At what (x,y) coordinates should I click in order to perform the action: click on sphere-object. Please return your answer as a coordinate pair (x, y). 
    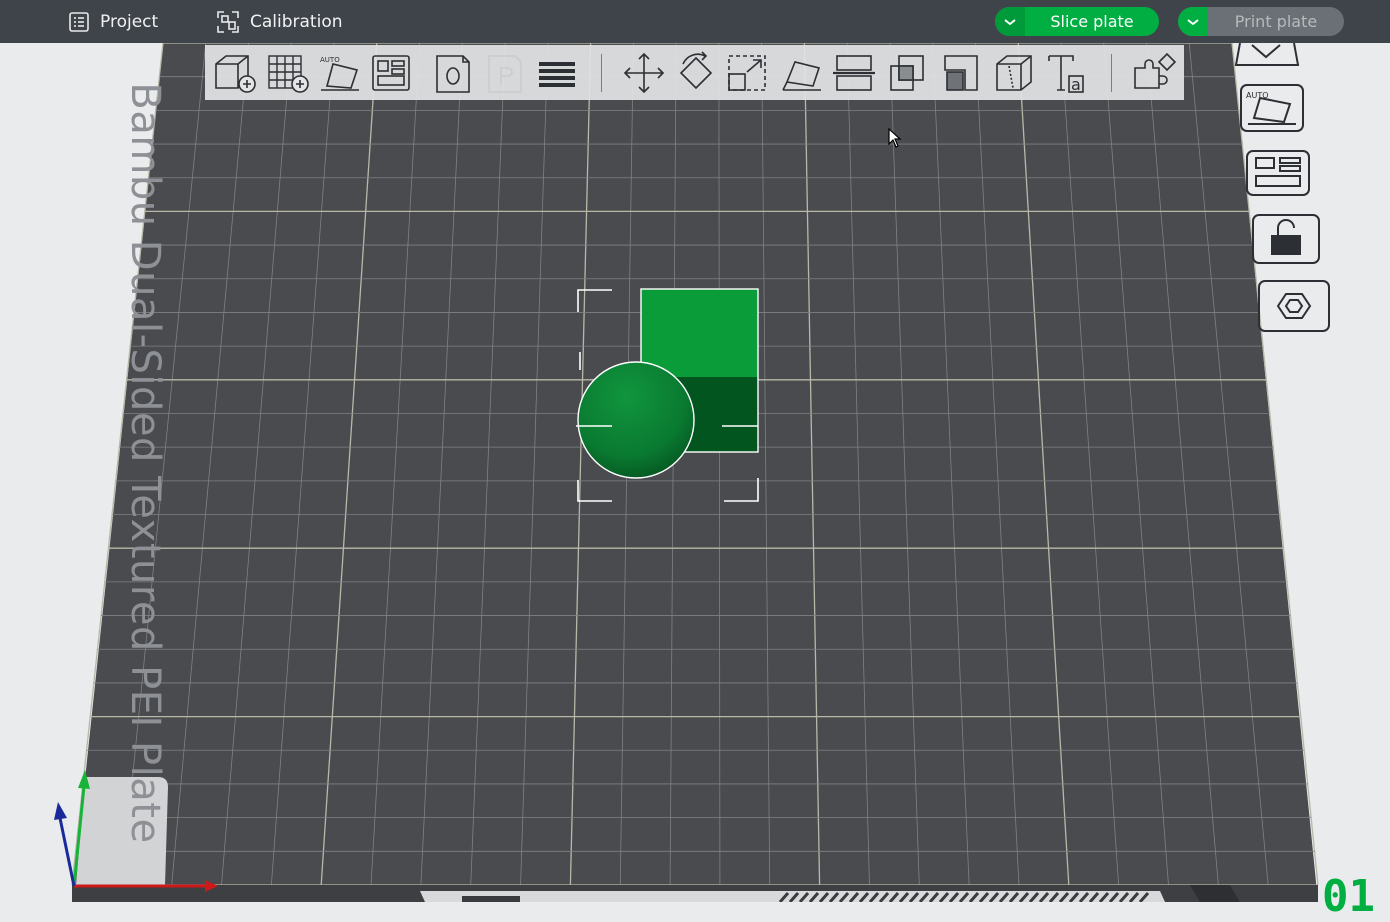
    Looking at the image, I should click on (636, 420).